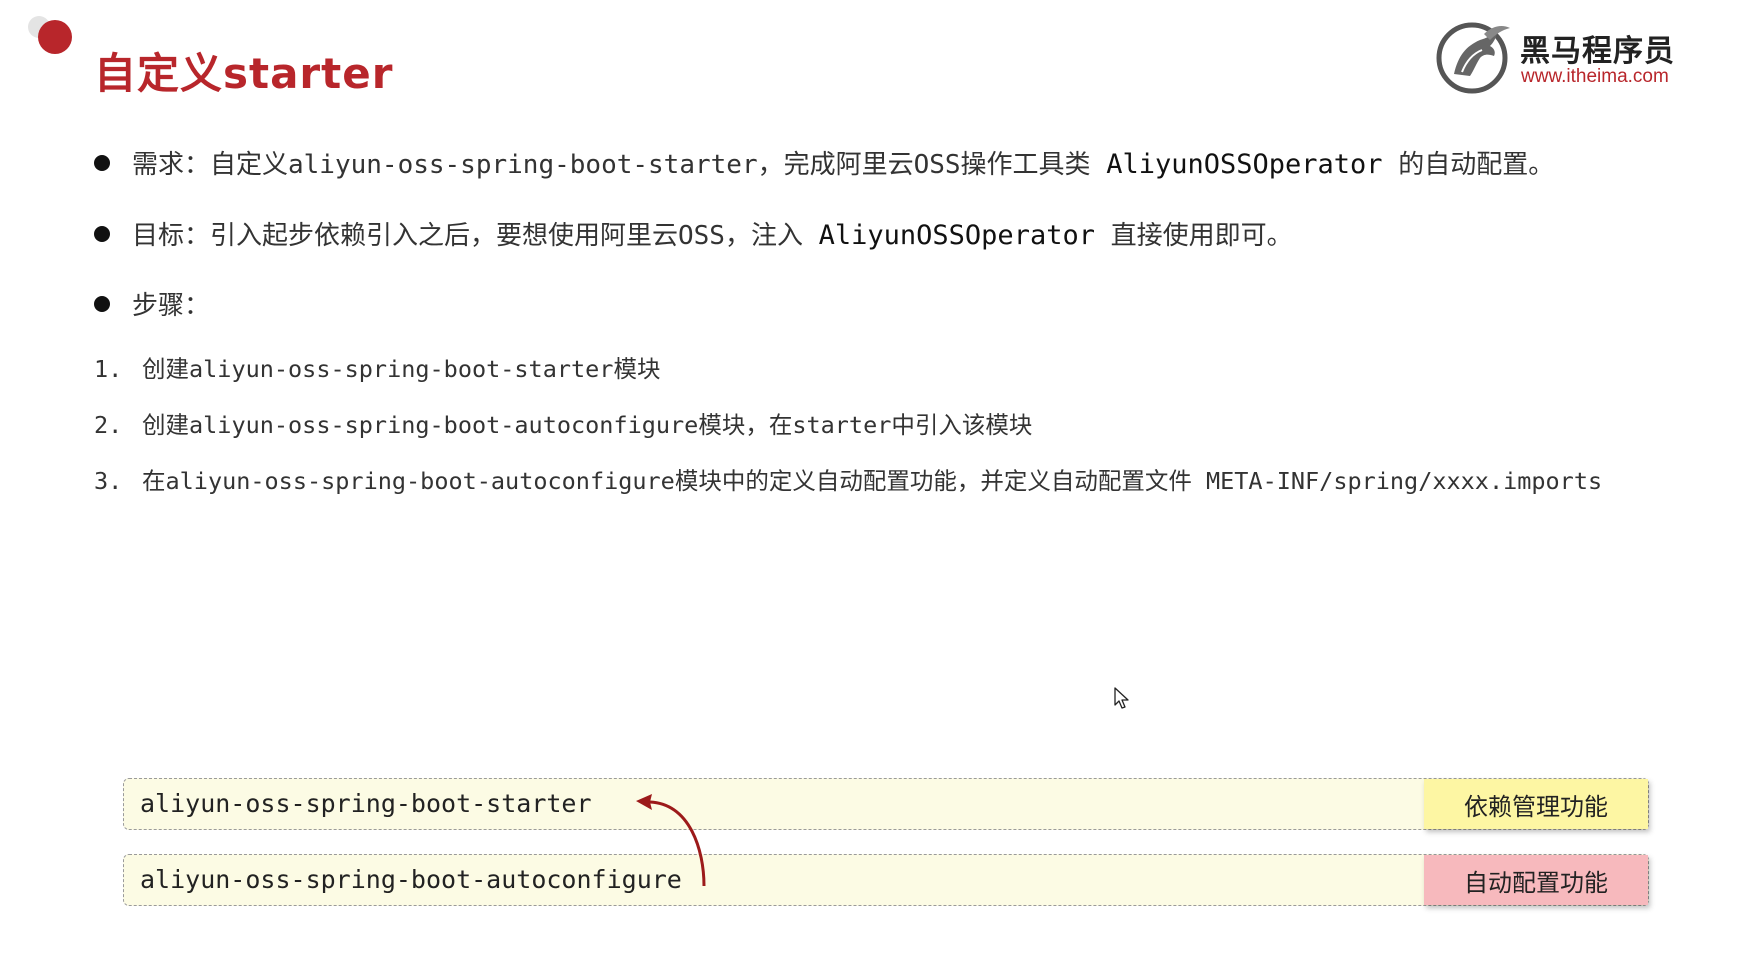  What do you see at coordinates (244, 73) in the screenshot?
I see `page-title: 自定义starter` at bounding box center [244, 73].